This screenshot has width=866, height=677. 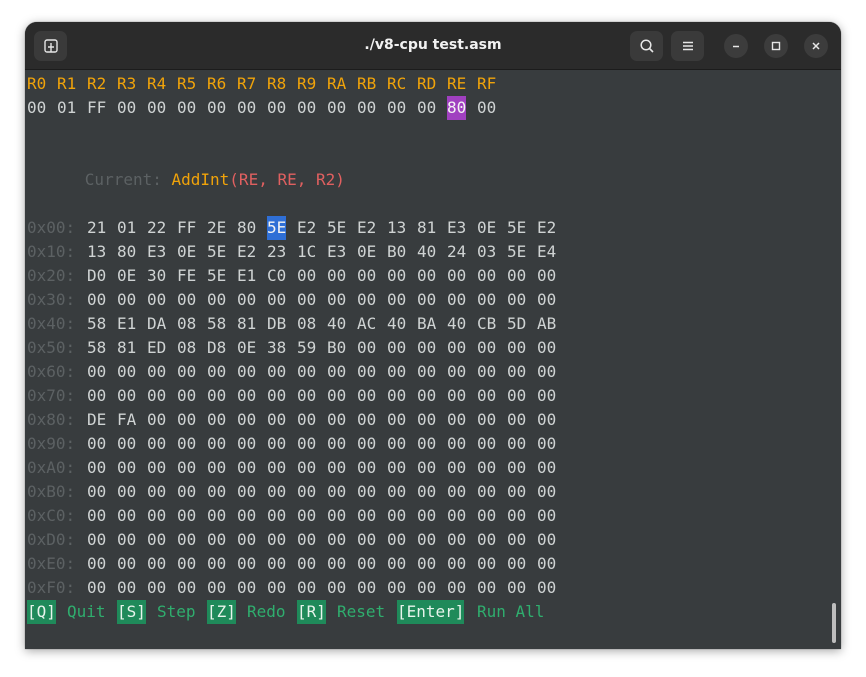 I want to click on memory-byte: ED, so click(x=157, y=347).